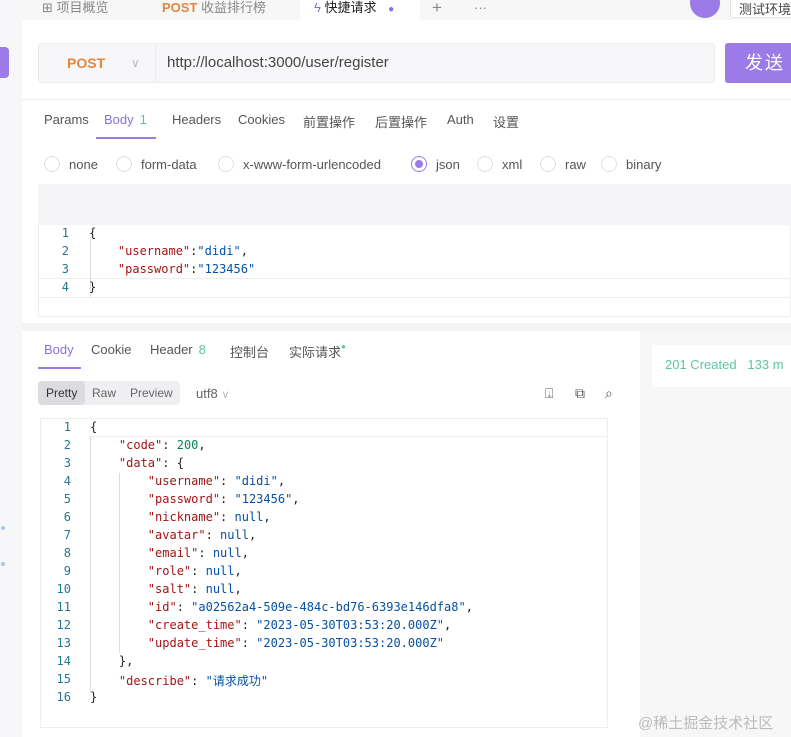 This screenshot has width=791, height=737. What do you see at coordinates (480, 10) in the screenshot?
I see `more-tabs-button: ···` at bounding box center [480, 10].